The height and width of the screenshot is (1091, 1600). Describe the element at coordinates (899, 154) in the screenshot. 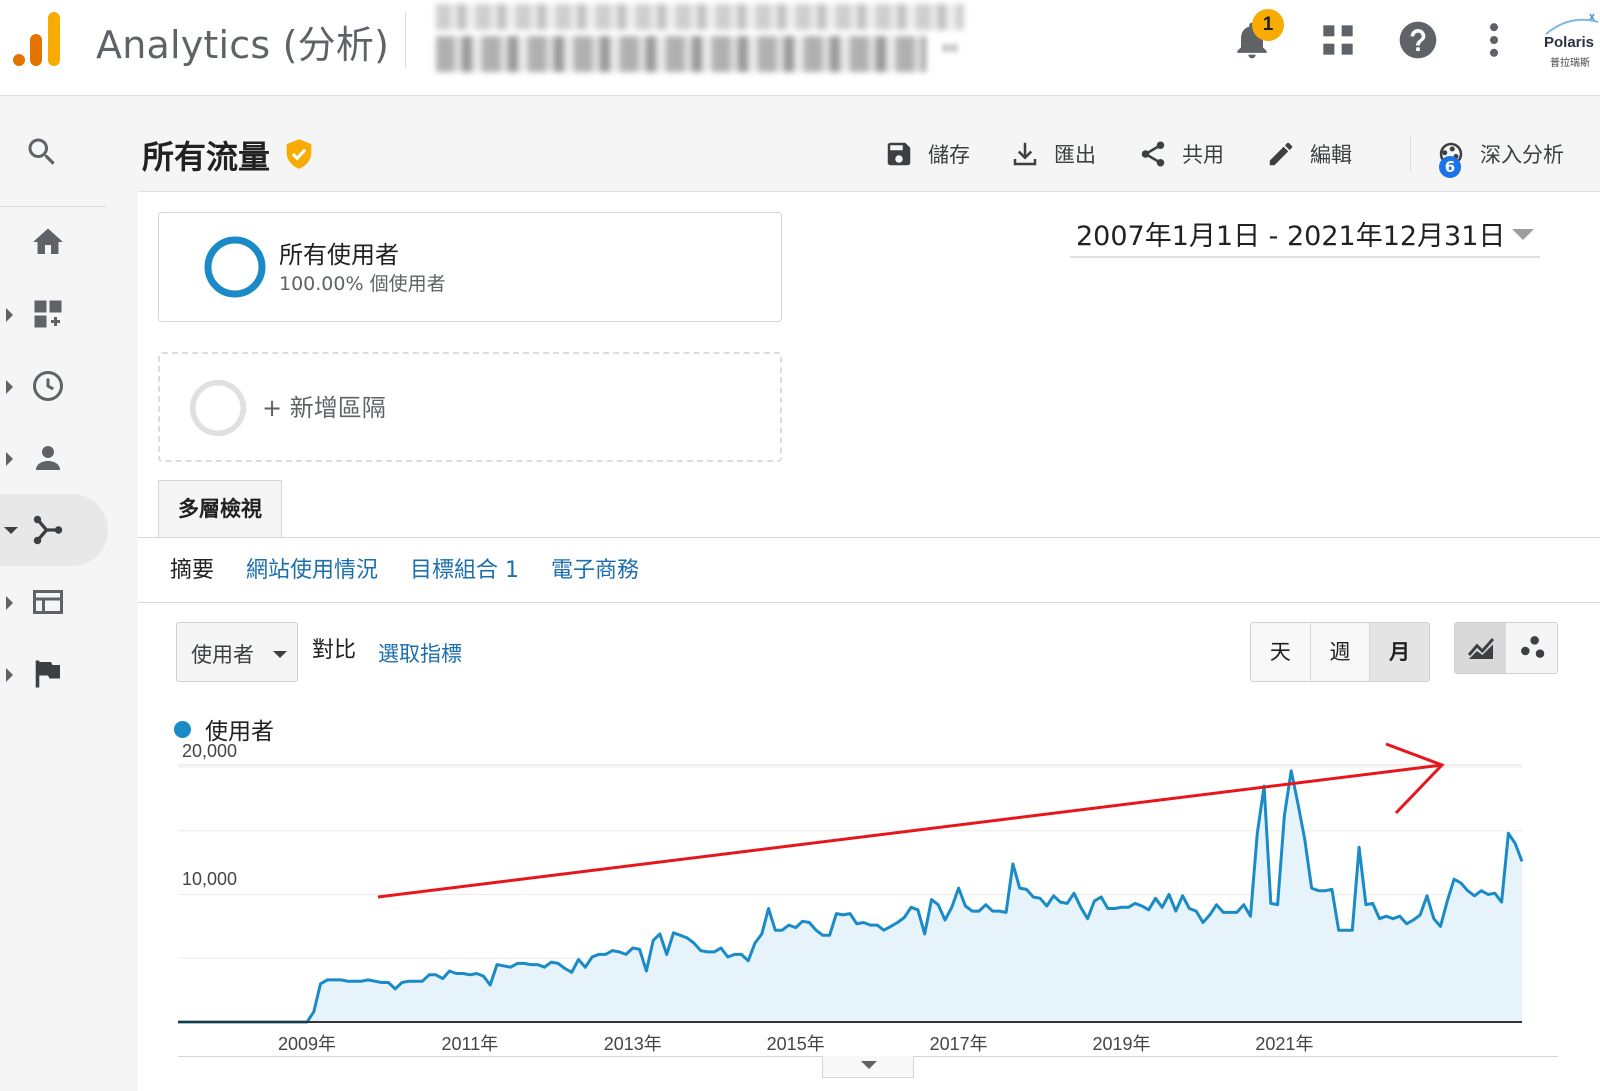

I see `save-icon` at that location.